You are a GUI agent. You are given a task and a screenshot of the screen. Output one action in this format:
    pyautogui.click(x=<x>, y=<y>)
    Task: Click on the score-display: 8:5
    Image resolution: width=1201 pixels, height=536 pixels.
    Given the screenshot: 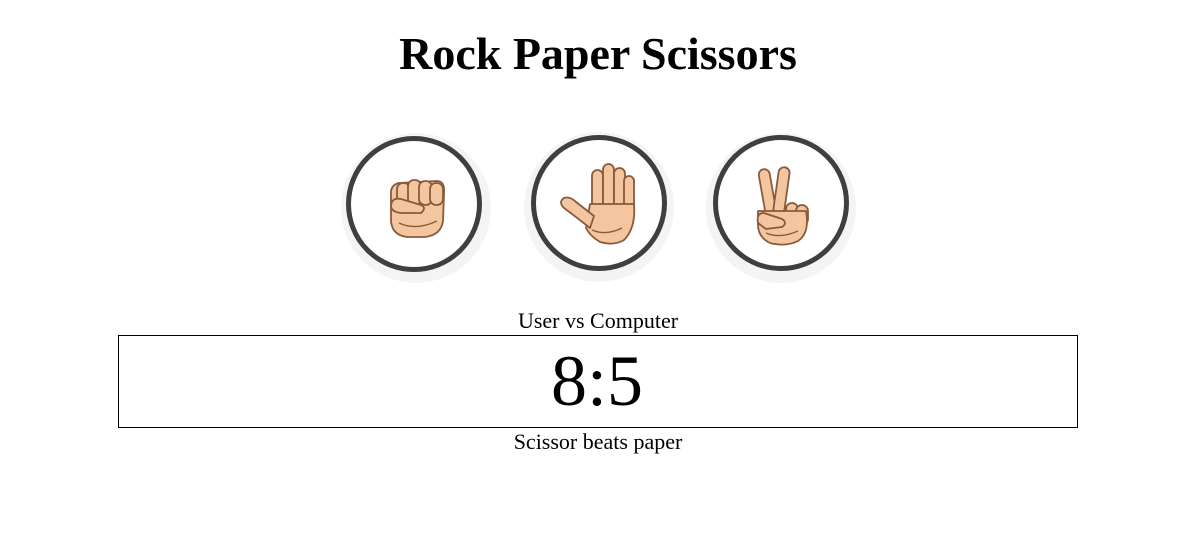 What is the action you would take?
    pyautogui.click(x=597, y=381)
    